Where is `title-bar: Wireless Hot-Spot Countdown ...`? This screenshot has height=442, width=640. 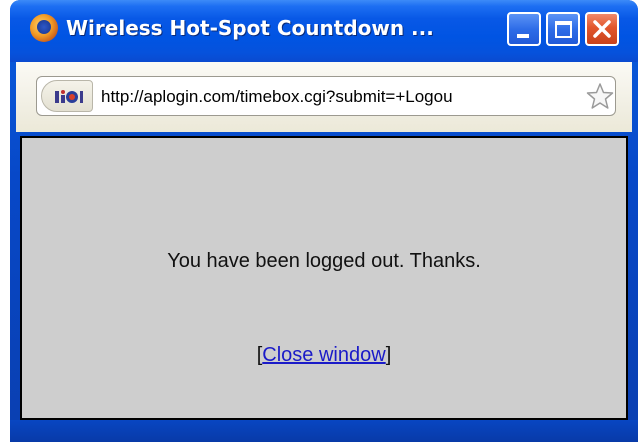
title-bar: Wireless Hot-Spot Countdown ... is located at coordinates (324, 31).